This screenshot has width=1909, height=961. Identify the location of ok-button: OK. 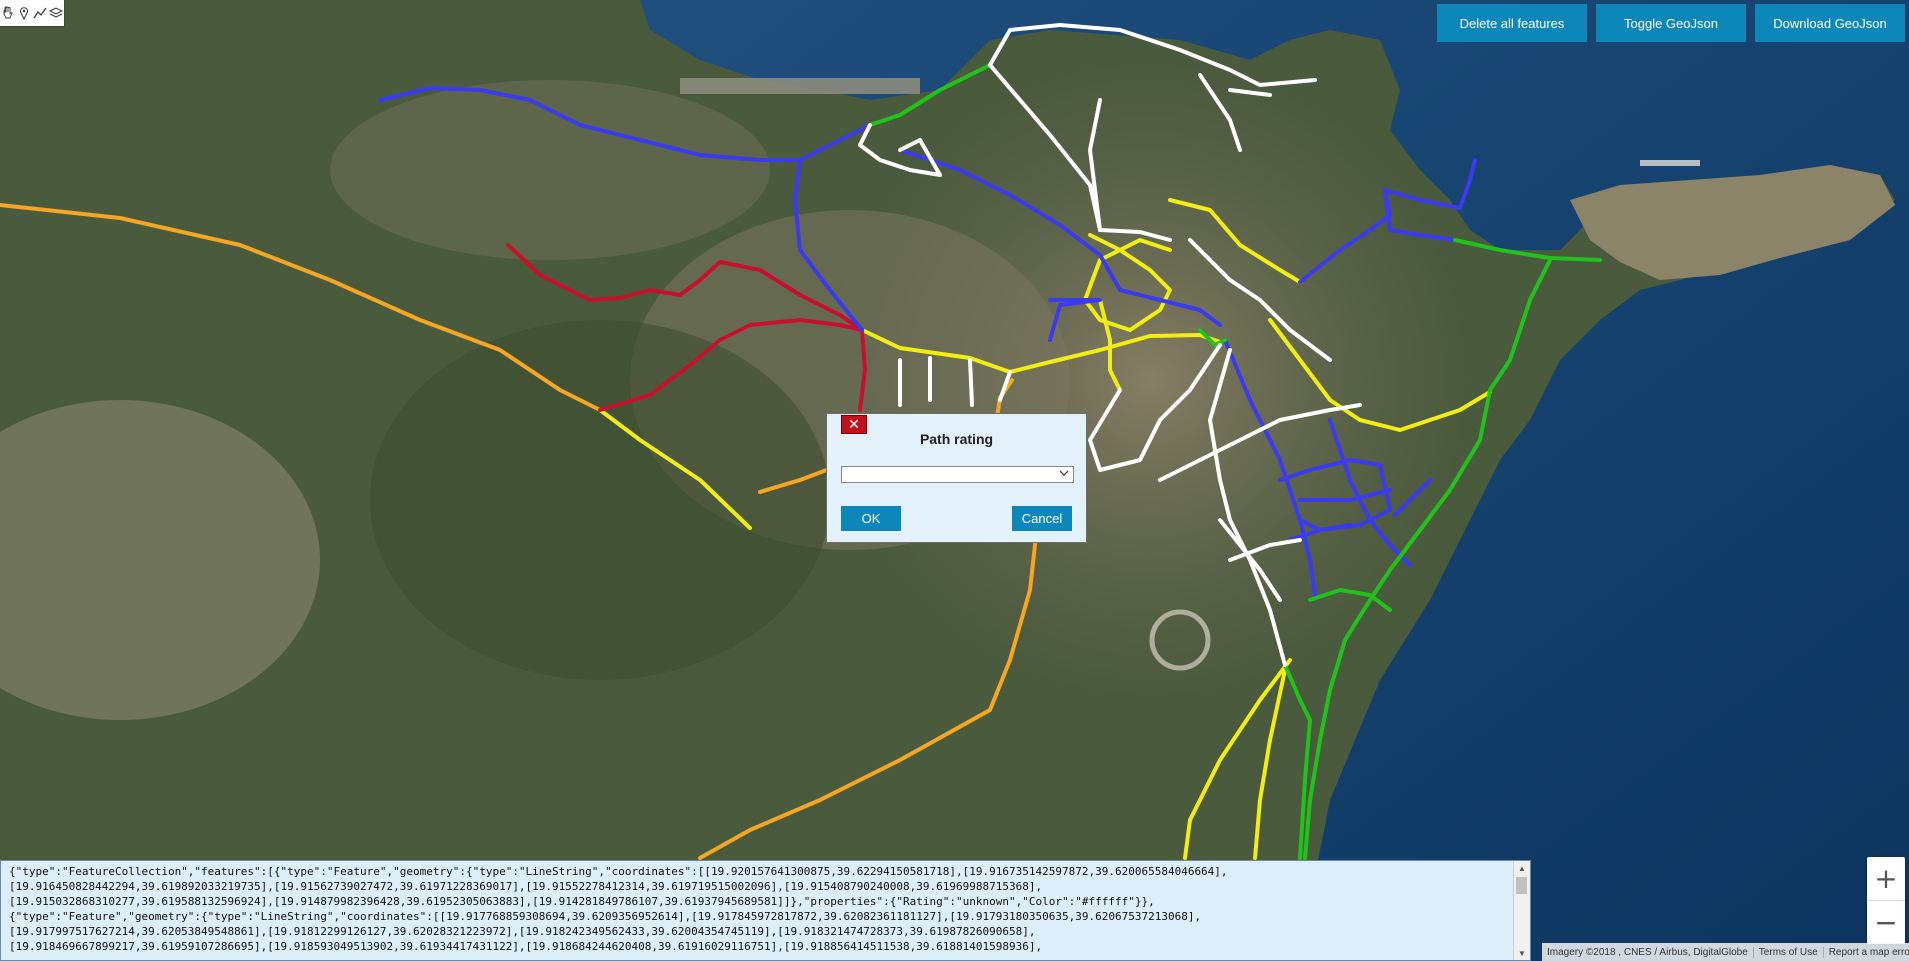
(871, 518).